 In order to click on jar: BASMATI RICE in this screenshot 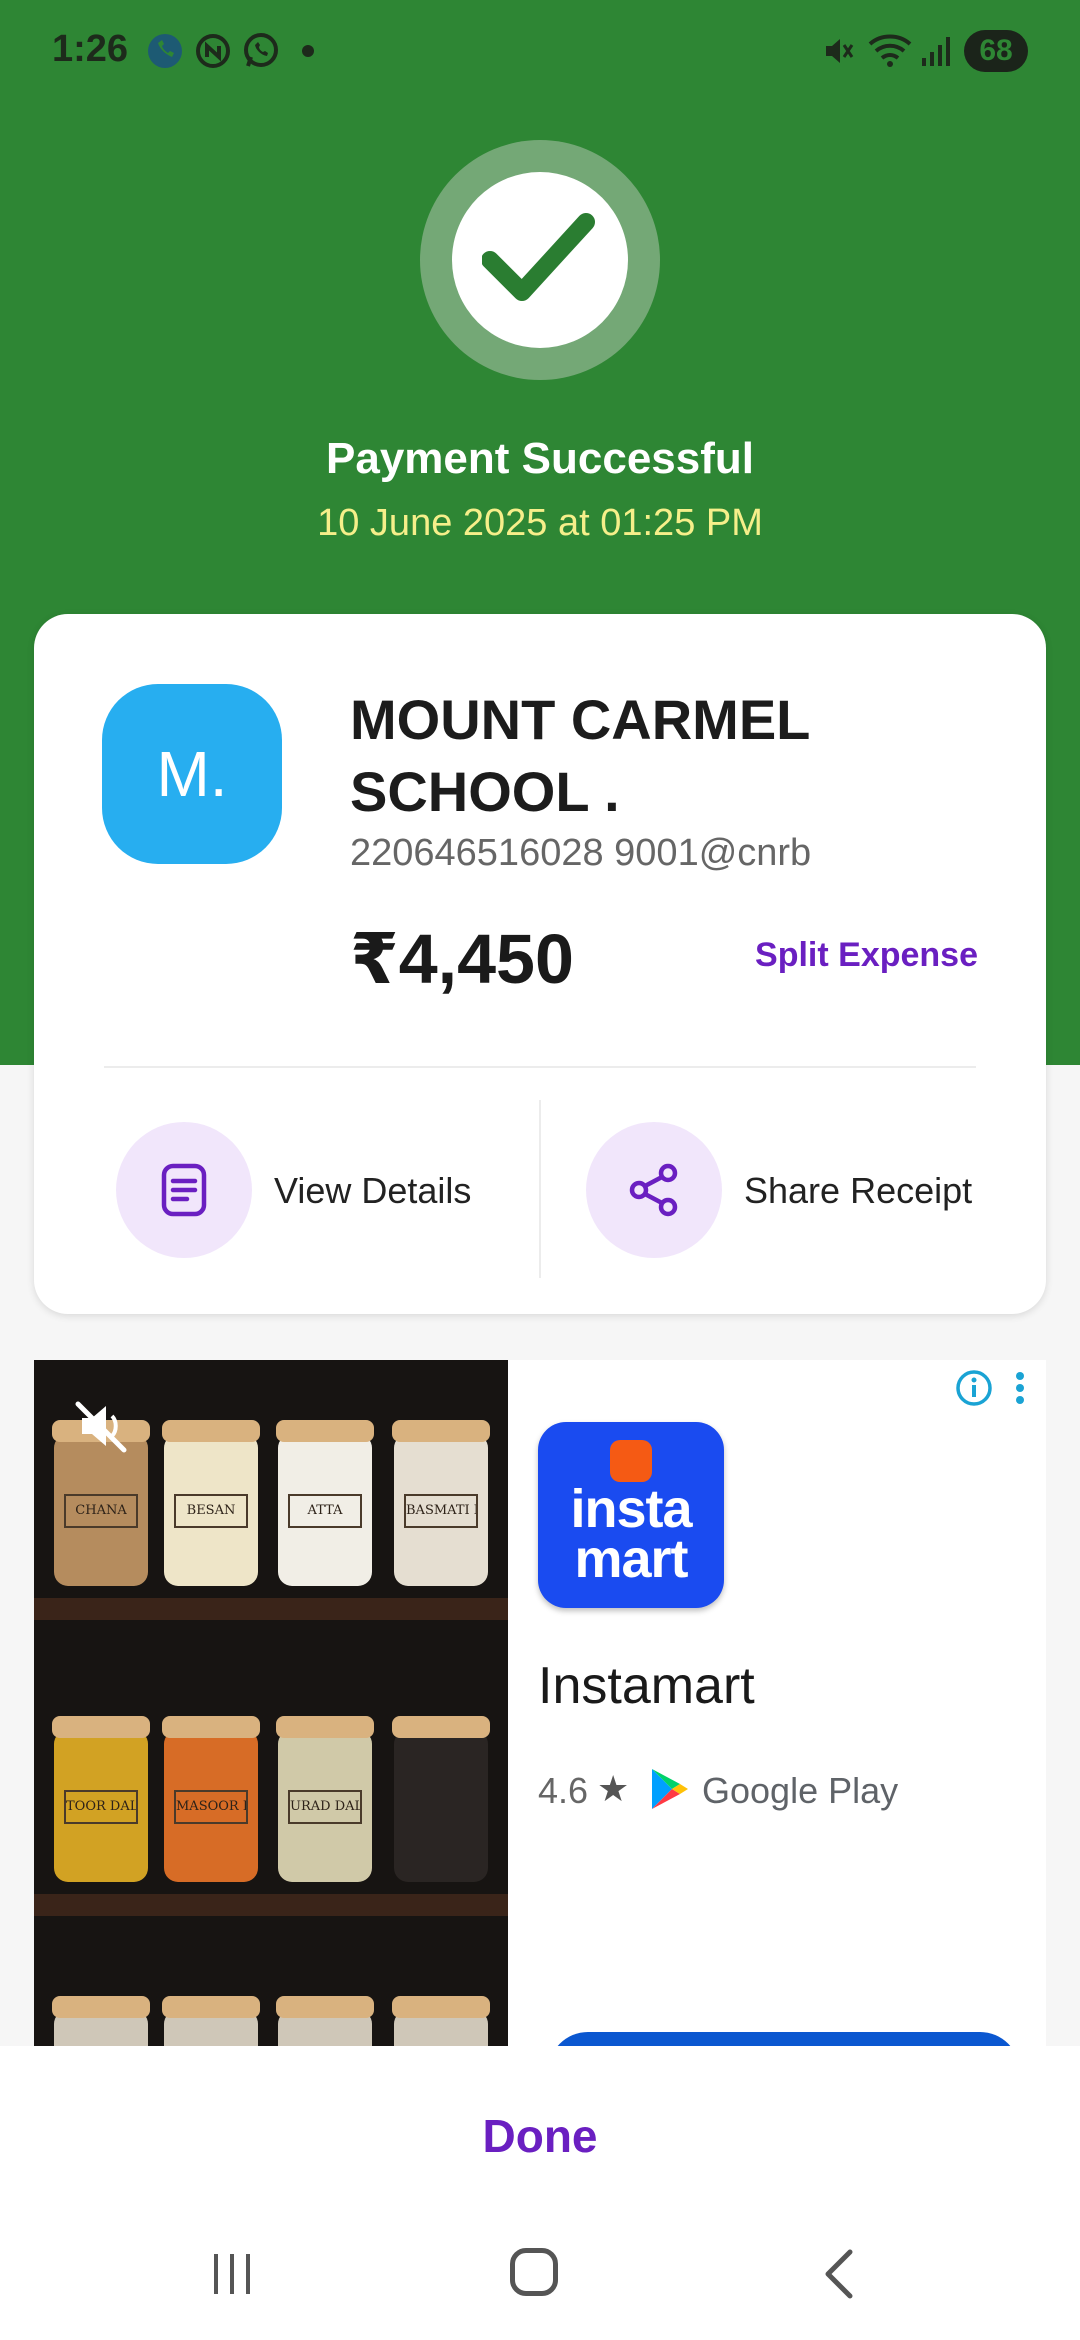, I will do `click(441, 1503)`.